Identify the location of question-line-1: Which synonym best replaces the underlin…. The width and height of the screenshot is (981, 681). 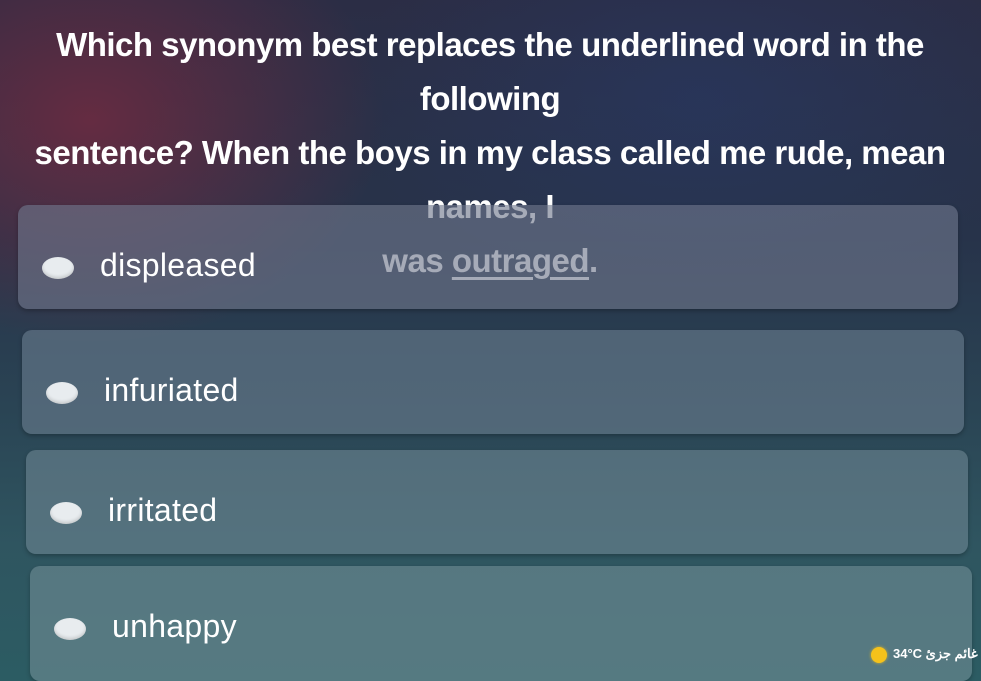
(490, 71).